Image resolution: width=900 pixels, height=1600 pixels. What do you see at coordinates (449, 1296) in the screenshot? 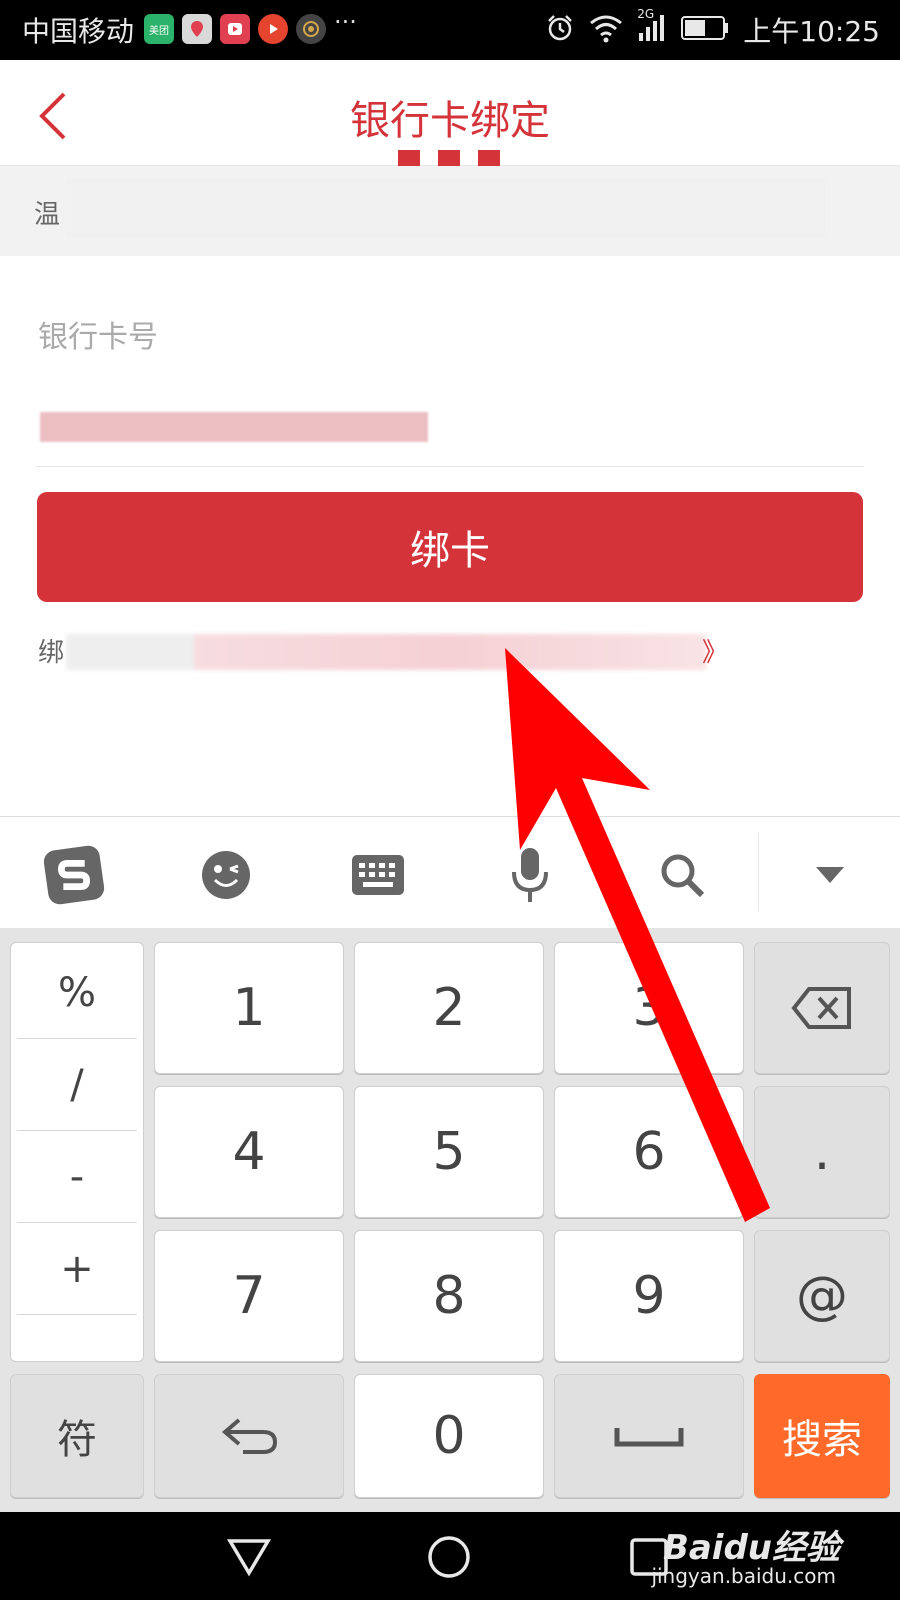
I see `key-8: 8` at bounding box center [449, 1296].